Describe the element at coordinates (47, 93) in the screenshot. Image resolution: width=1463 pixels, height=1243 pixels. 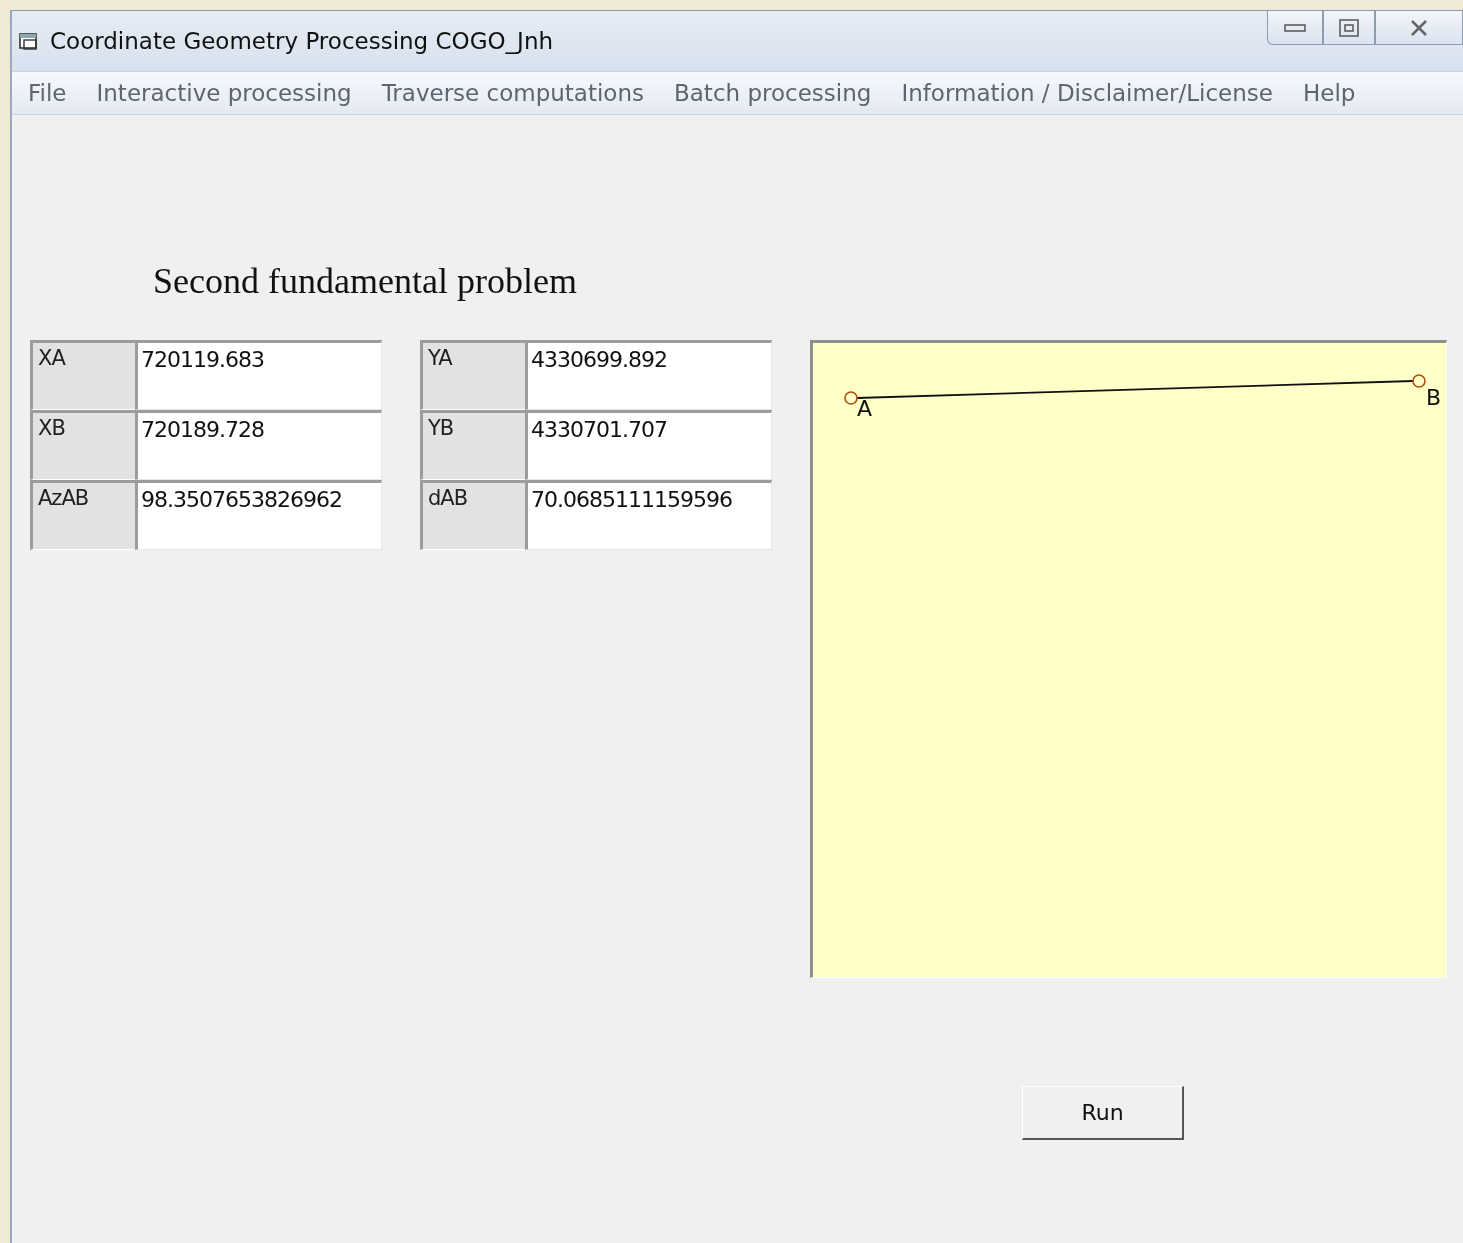
I see `menu-item: File` at that location.